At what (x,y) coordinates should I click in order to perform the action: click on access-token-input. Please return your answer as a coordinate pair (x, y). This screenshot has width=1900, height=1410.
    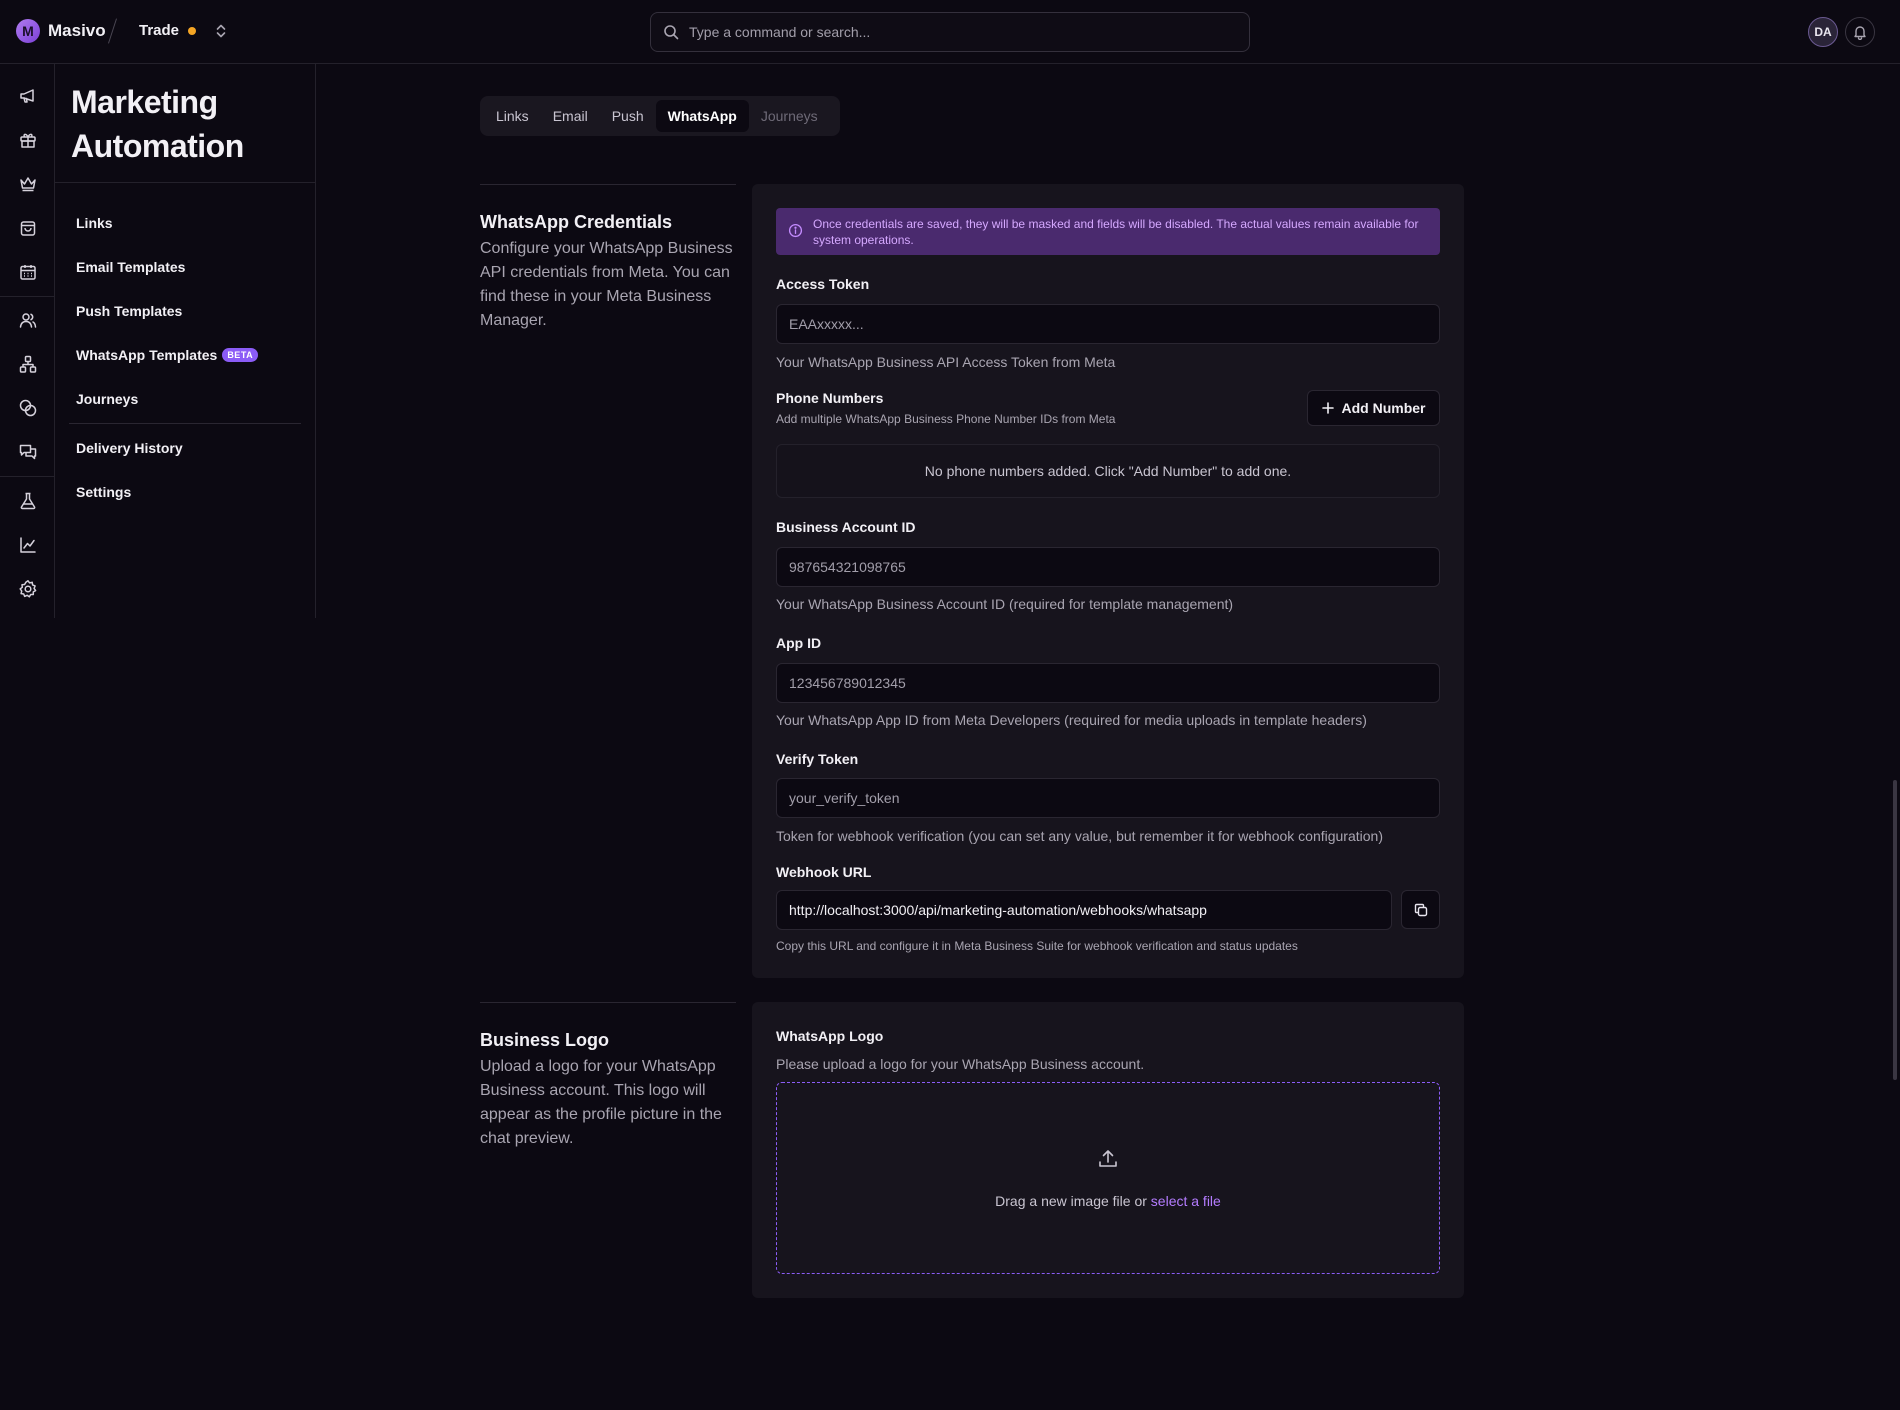
    Looking at the image, I should click on (1108, 324).